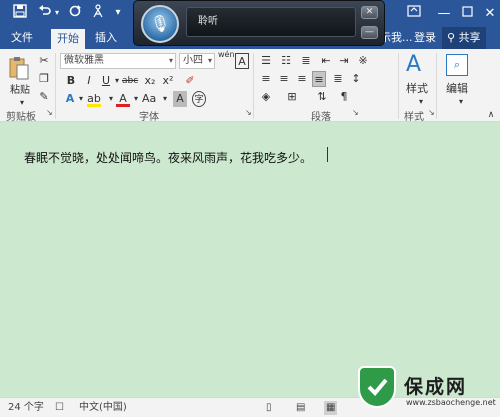  I want to click on clipboard-launcher-icon: ↘, so click(49, 112).